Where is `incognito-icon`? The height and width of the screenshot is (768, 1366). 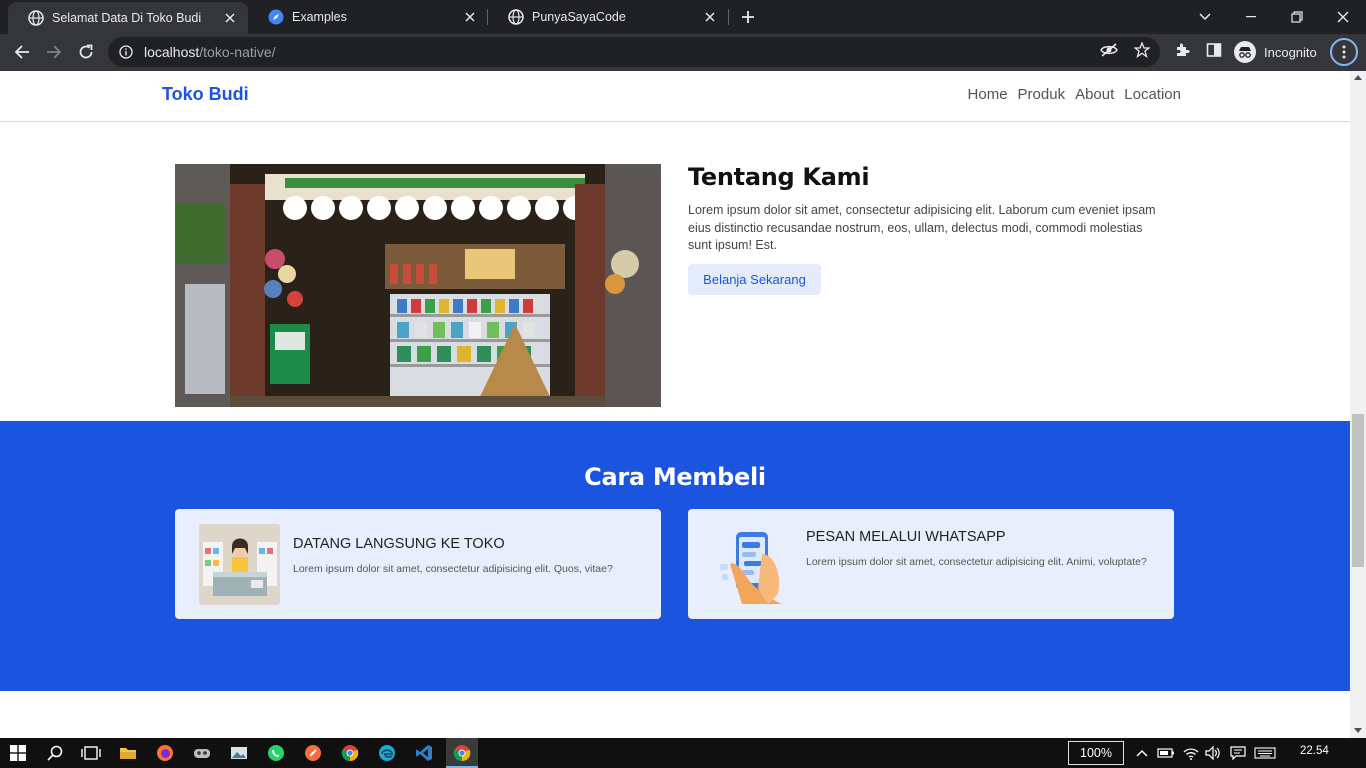 incognito-icon is located at coordinates (1245, 52).